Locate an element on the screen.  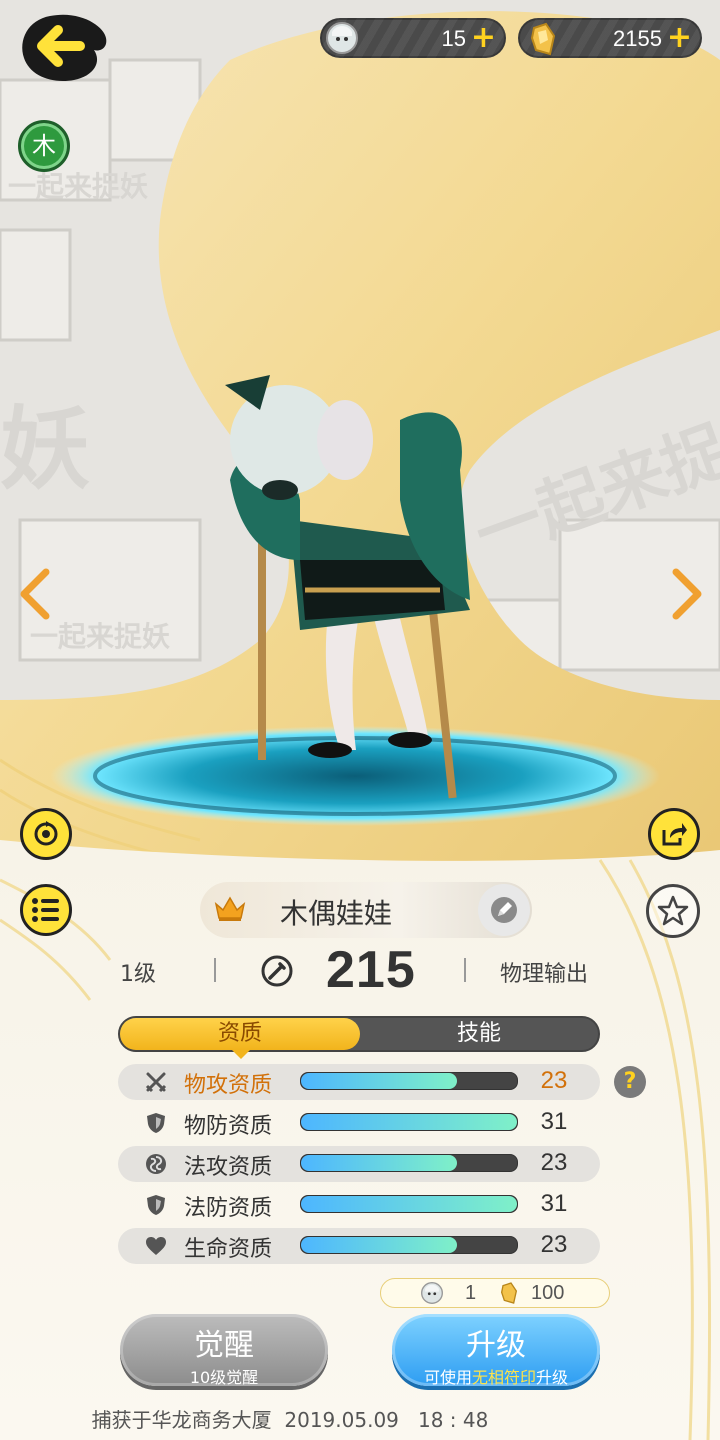
rotate-view-button is located at coordinates (46, 834).